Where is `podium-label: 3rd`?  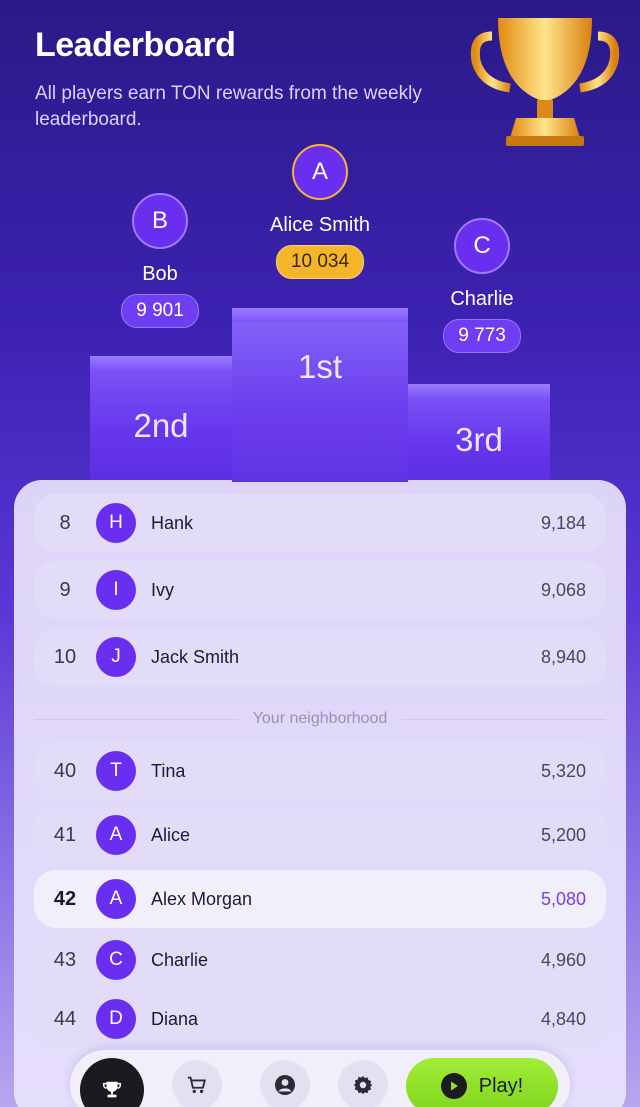
podium-label: 3rd is located at coordinates (479, 439).